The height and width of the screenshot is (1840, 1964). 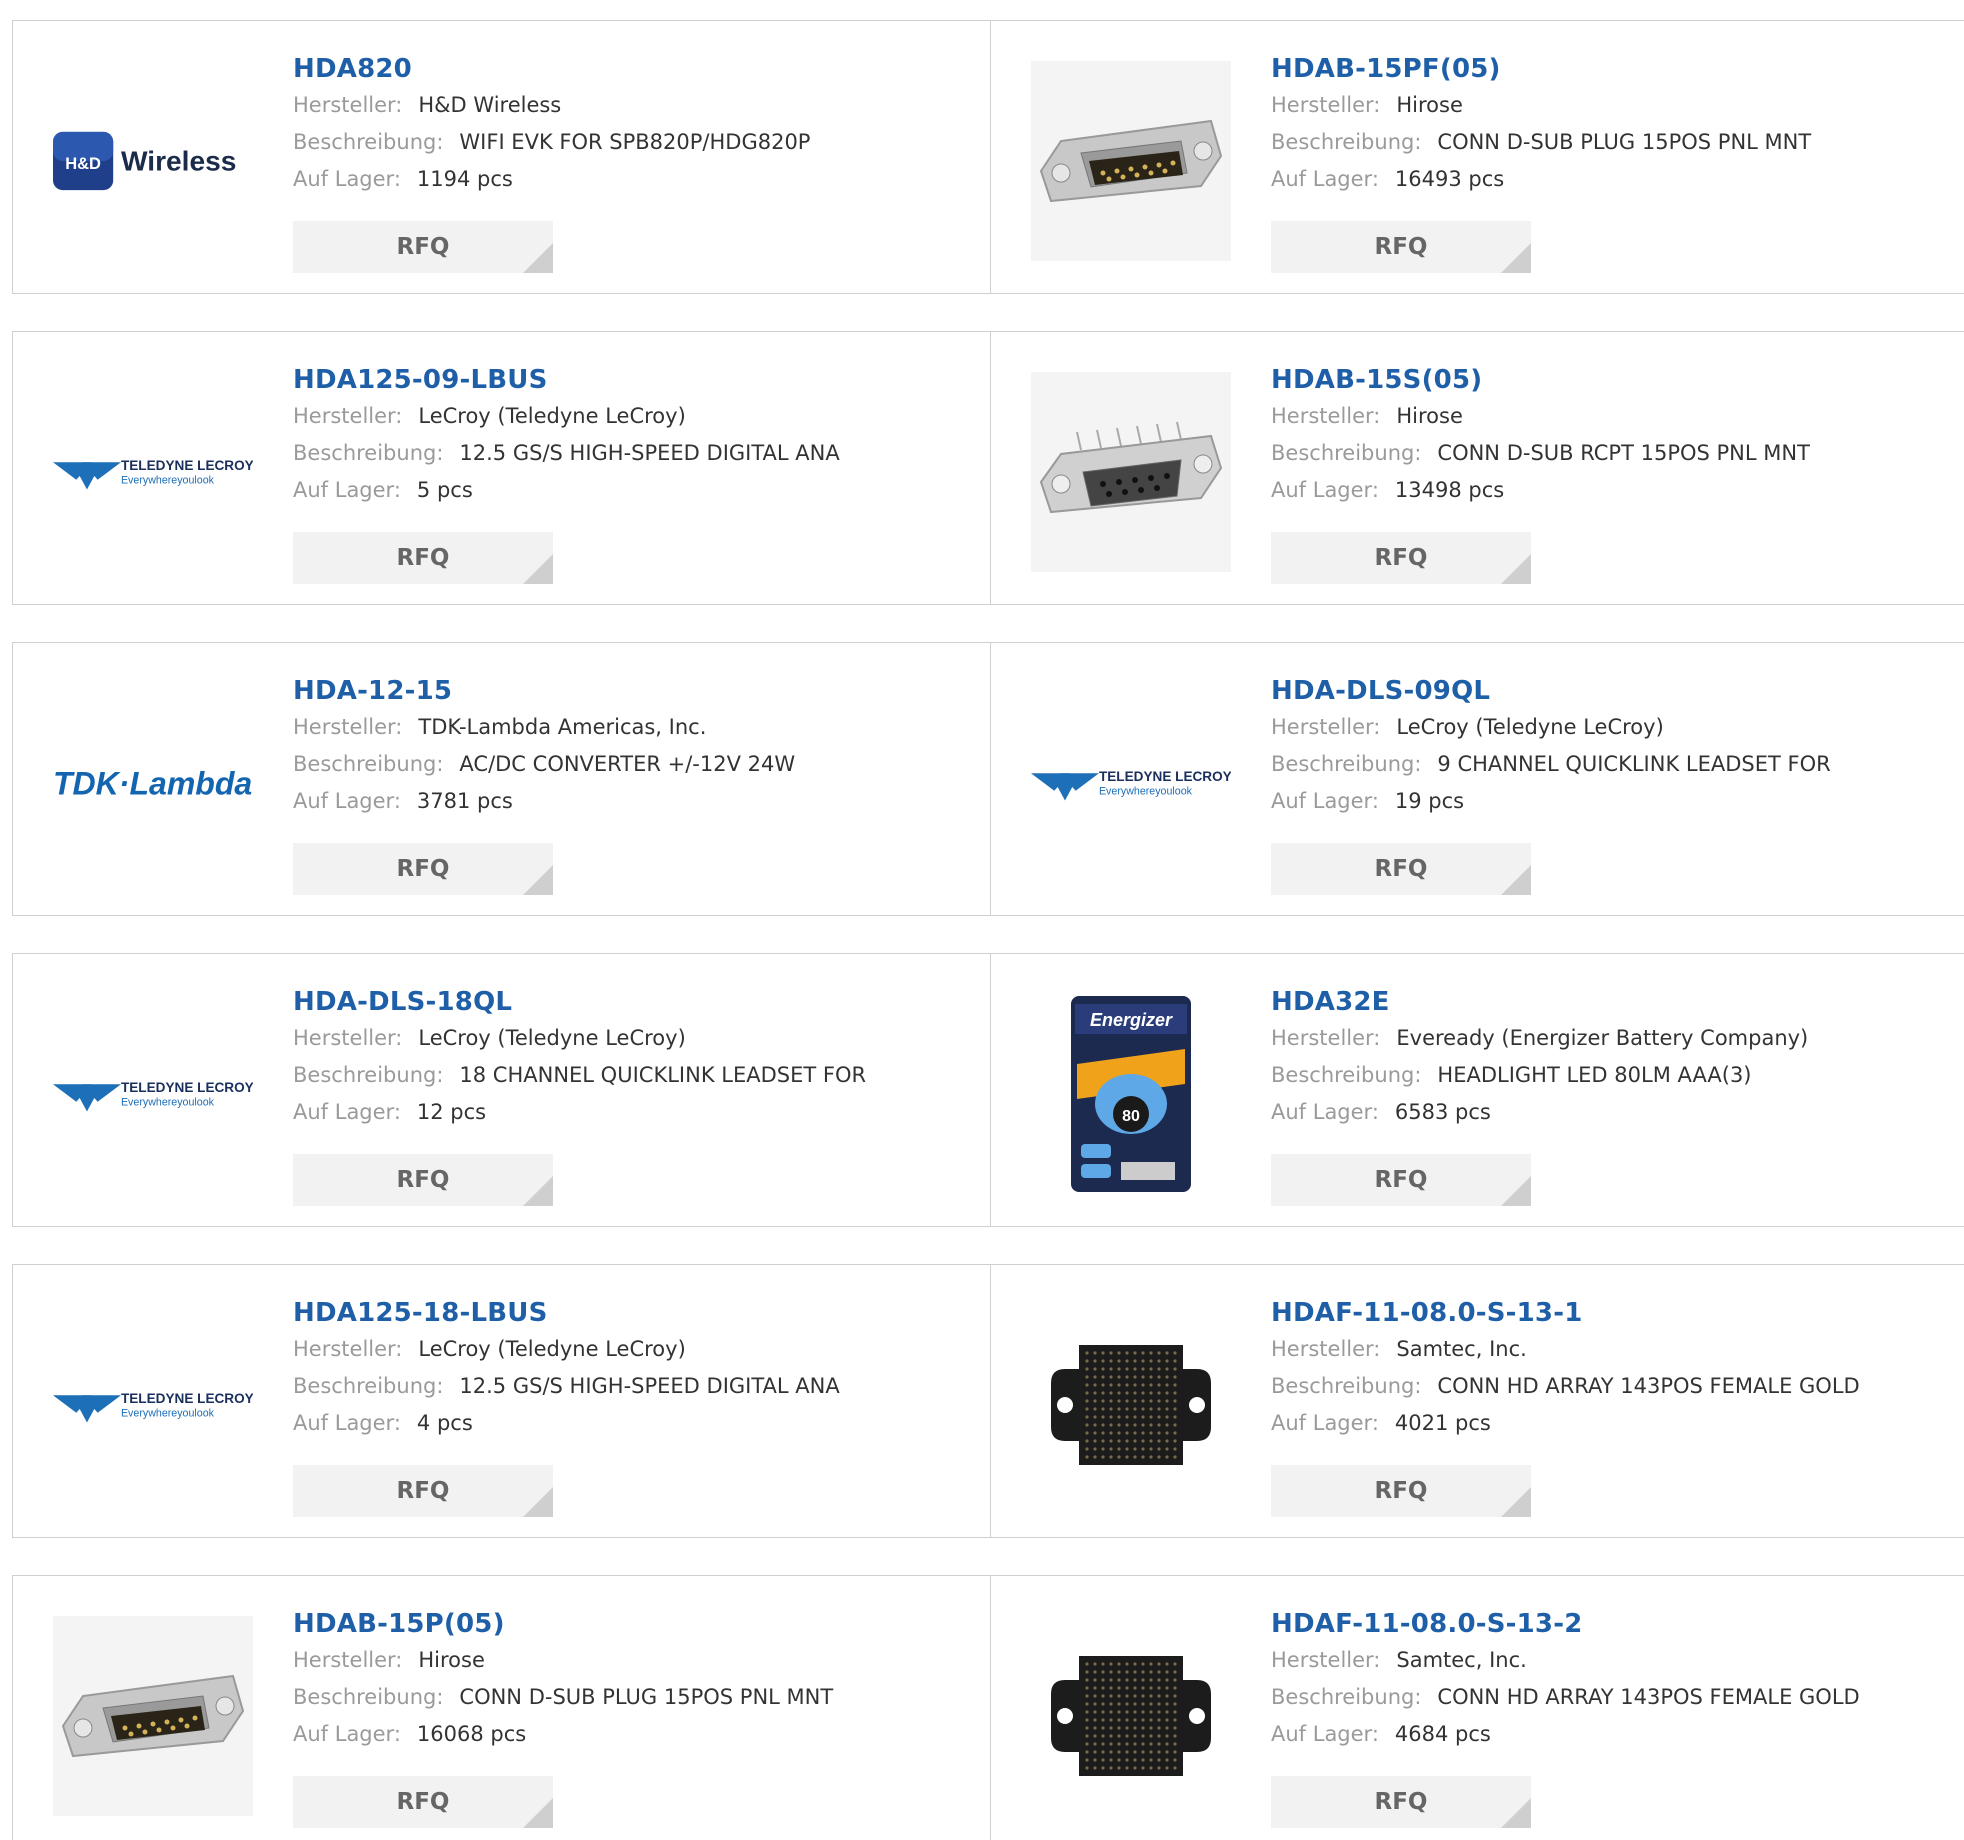 What do you see at coordinates (490, 105) in the screenshot?
I see `manufacturer-value: H&D Wireless` at bounding box center [490, 105].